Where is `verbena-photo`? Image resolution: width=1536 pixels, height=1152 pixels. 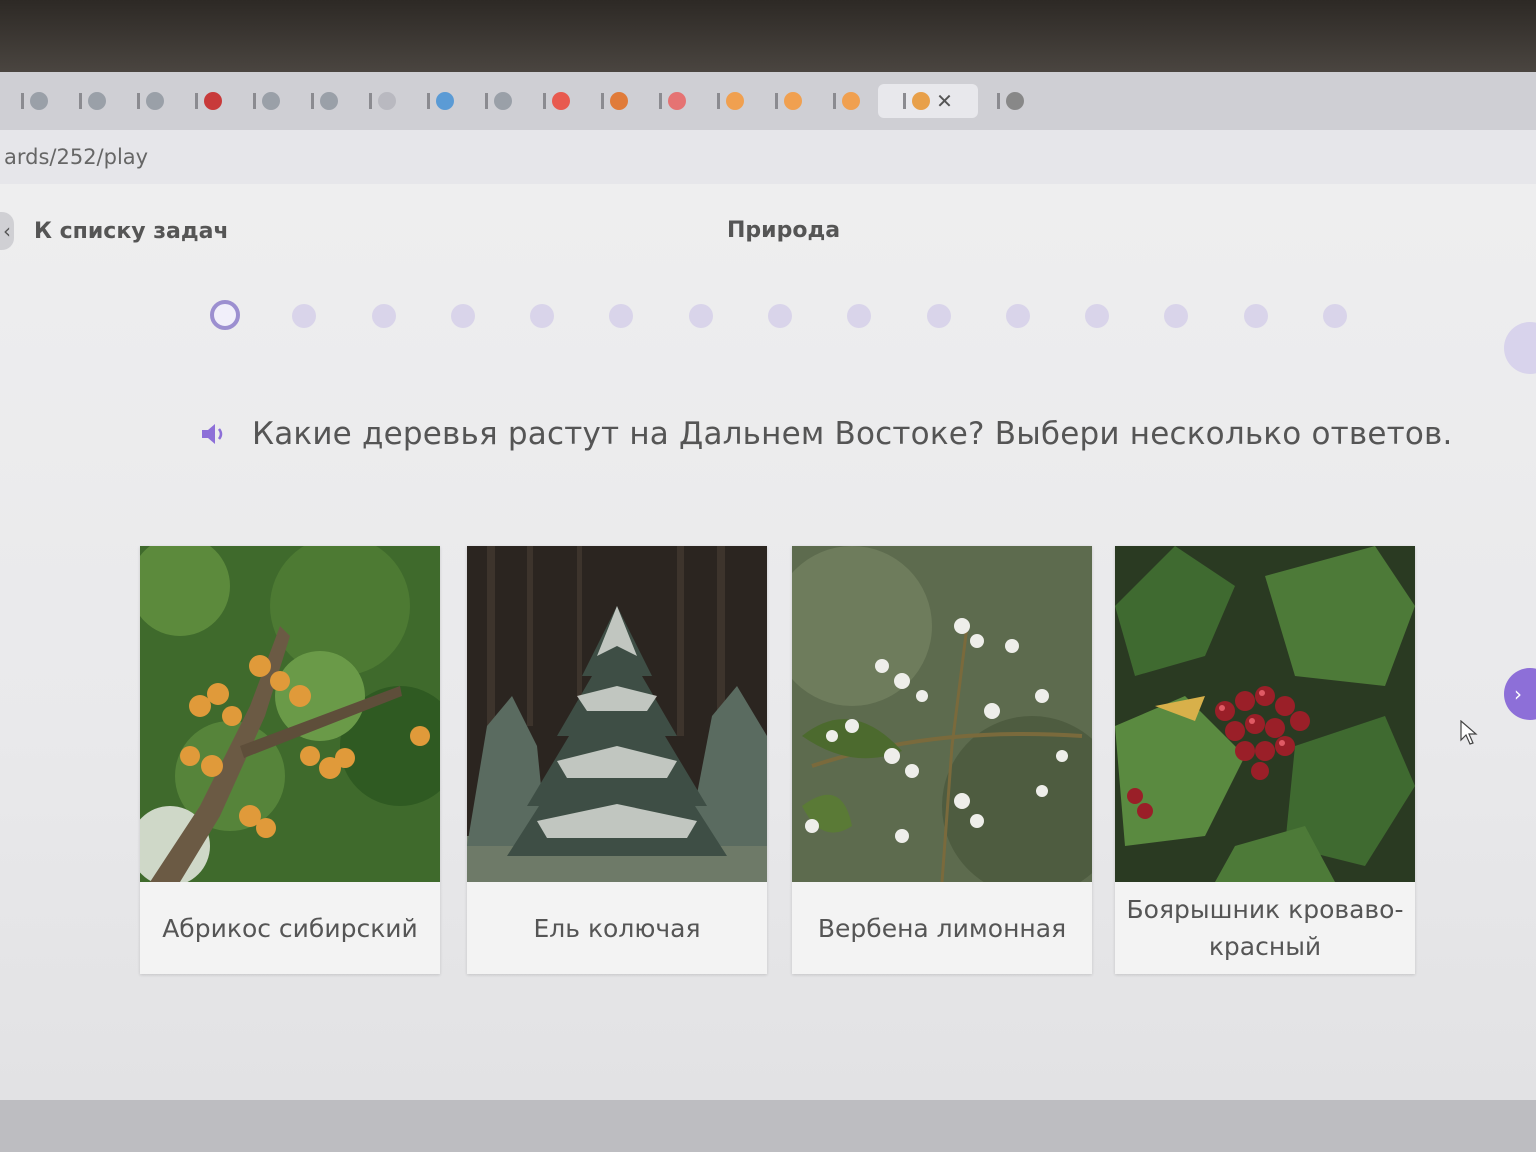 verbena-photo is located at coordinates (942, 714).